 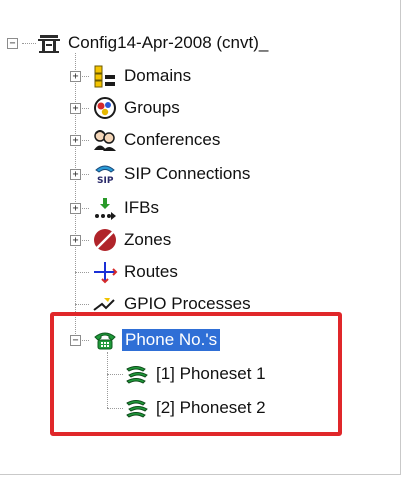 I want to click on tree-root-label: Config14-Apr-2008 (cnvt)_, so click(x=168, y=42).